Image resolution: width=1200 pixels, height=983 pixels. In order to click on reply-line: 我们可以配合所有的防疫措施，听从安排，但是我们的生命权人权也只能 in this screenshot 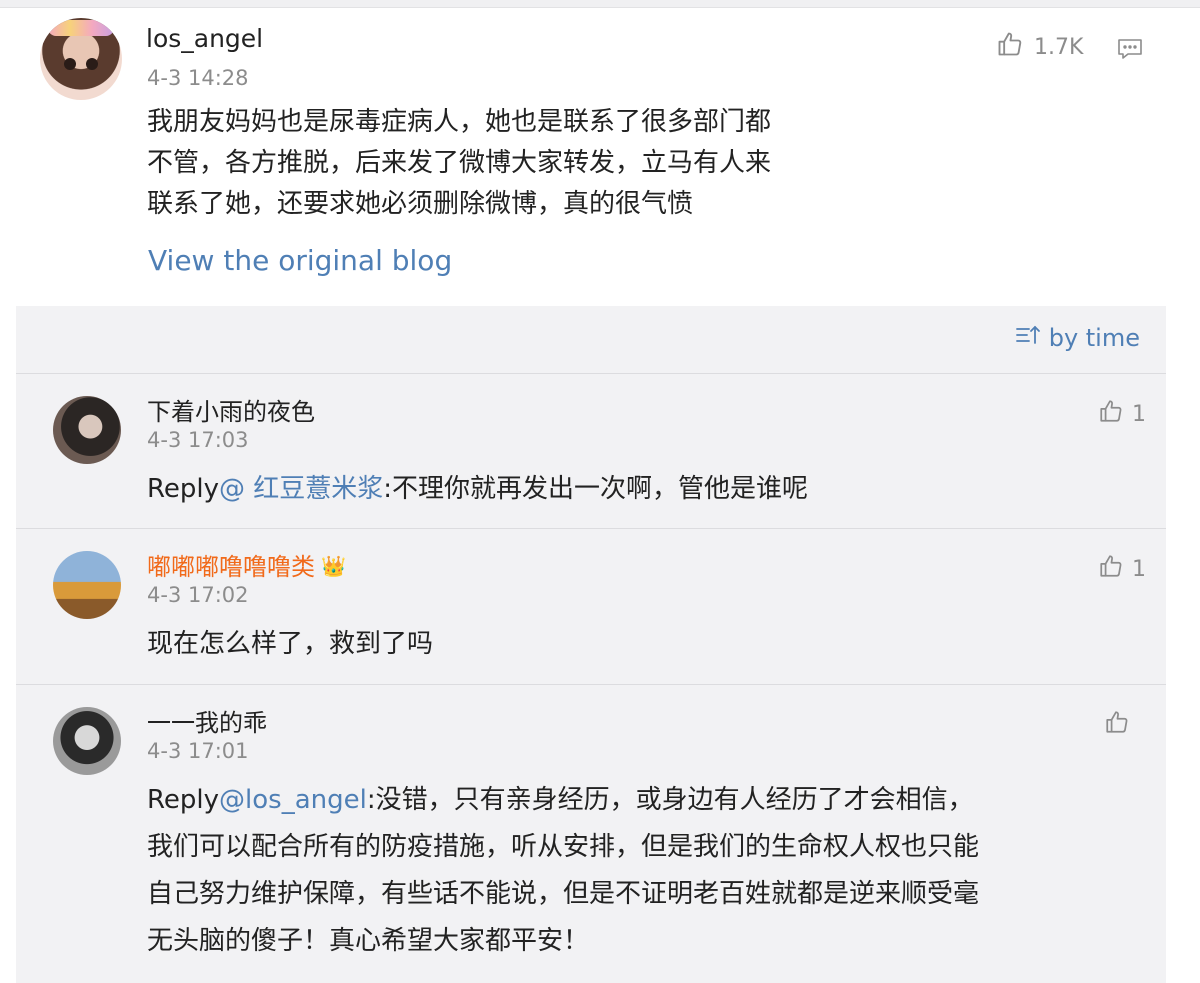, I will do `click(563, 847)`.